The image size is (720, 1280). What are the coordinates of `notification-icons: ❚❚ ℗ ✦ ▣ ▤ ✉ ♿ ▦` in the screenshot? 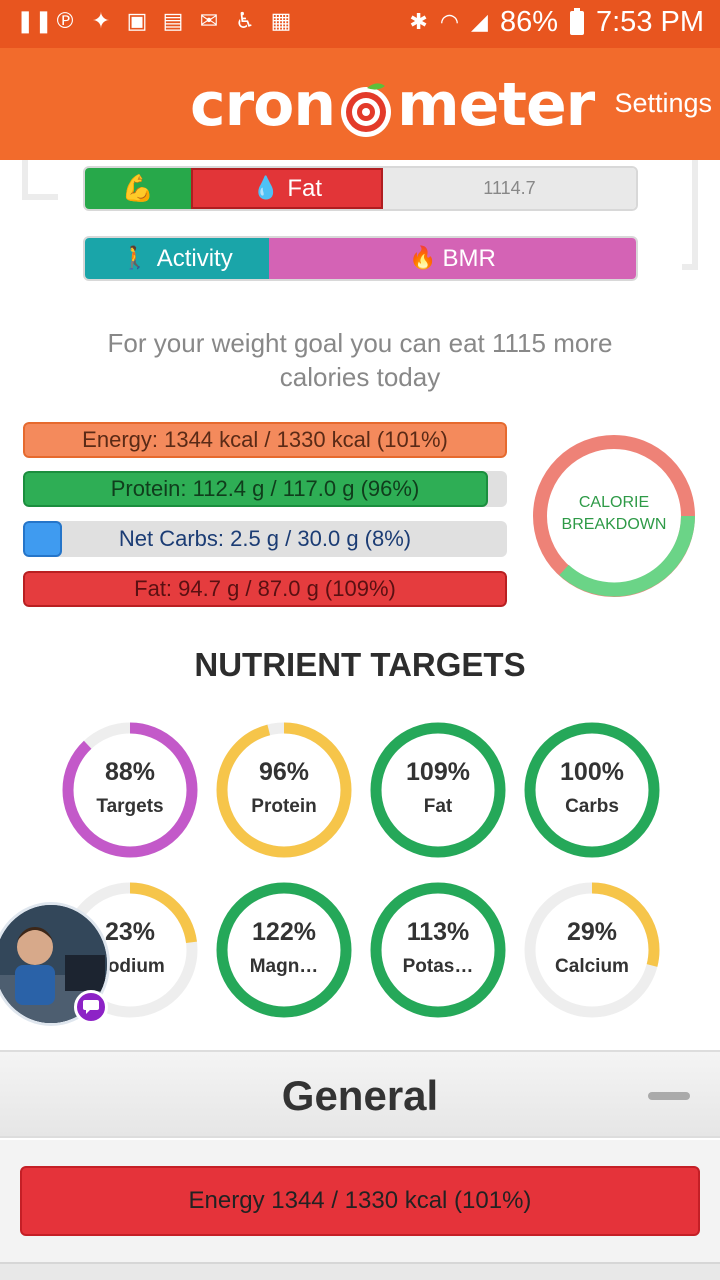 It's located at (155, 22).